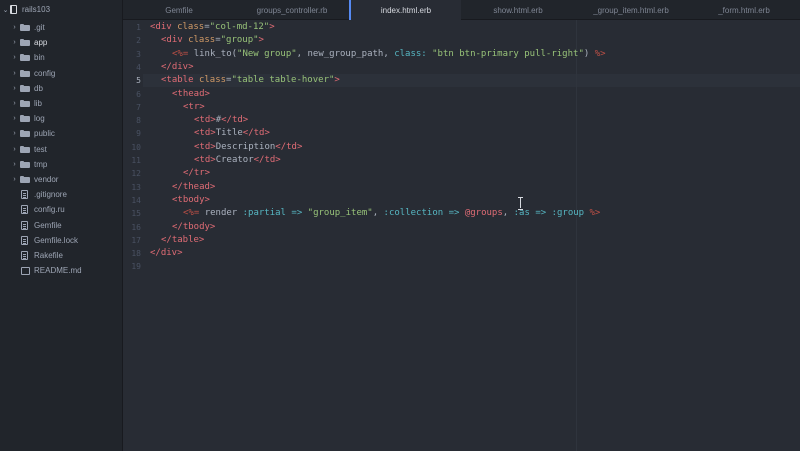 This screenshot has width=800, height=451. Describe the element at coordinates (61, 164) in the screenshot. I see `tree-item-tmp: › tmp` at that location.